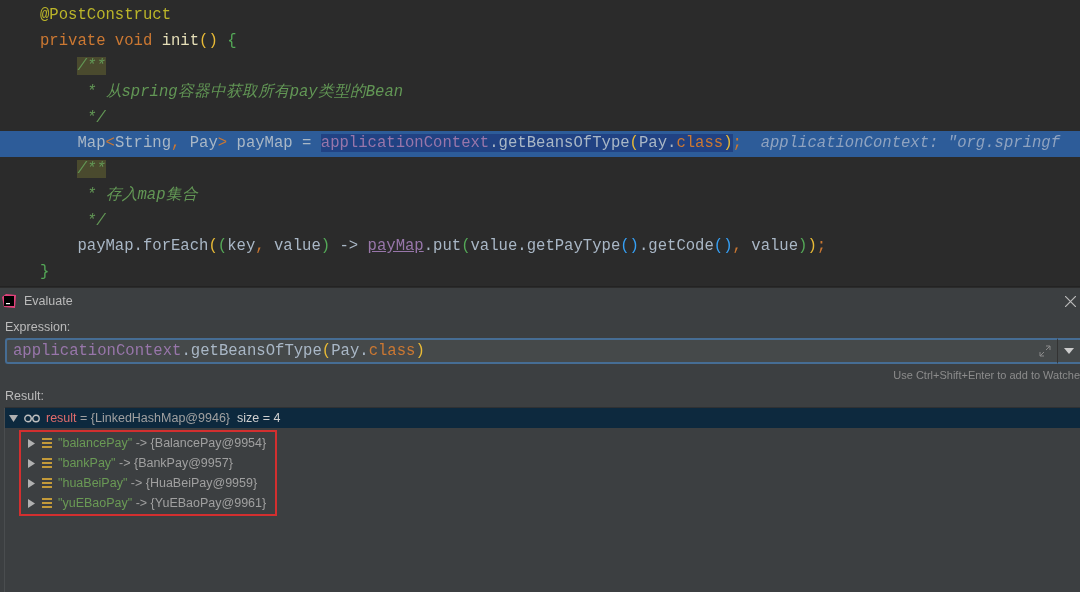  Describe the element at coordinates (138, 41) in the screenshot. I see `code-line: private void init() {` at that location.